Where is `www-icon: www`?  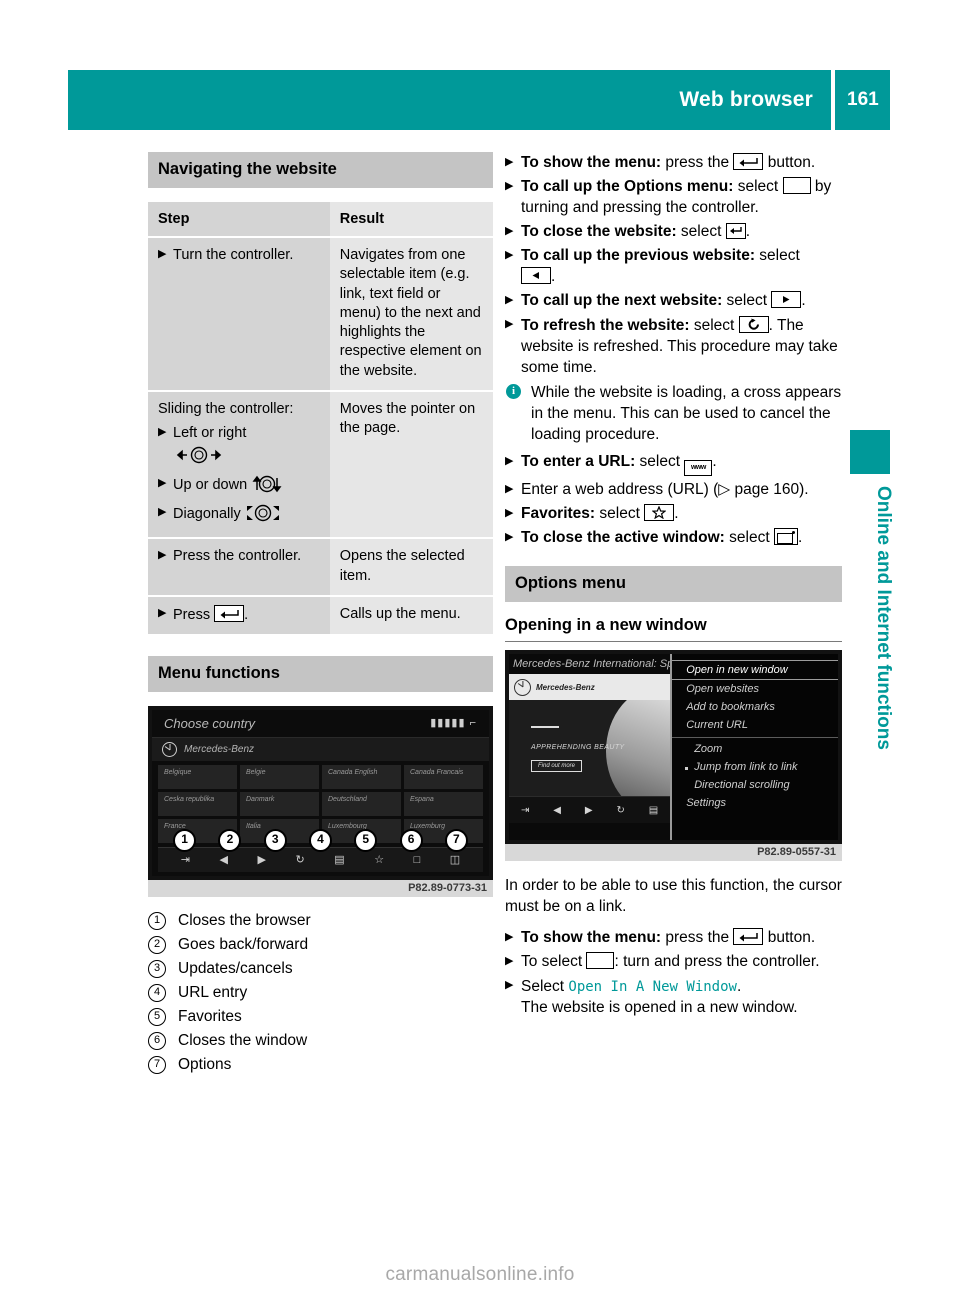
www-icon: www is located at coordinates (698, 468).